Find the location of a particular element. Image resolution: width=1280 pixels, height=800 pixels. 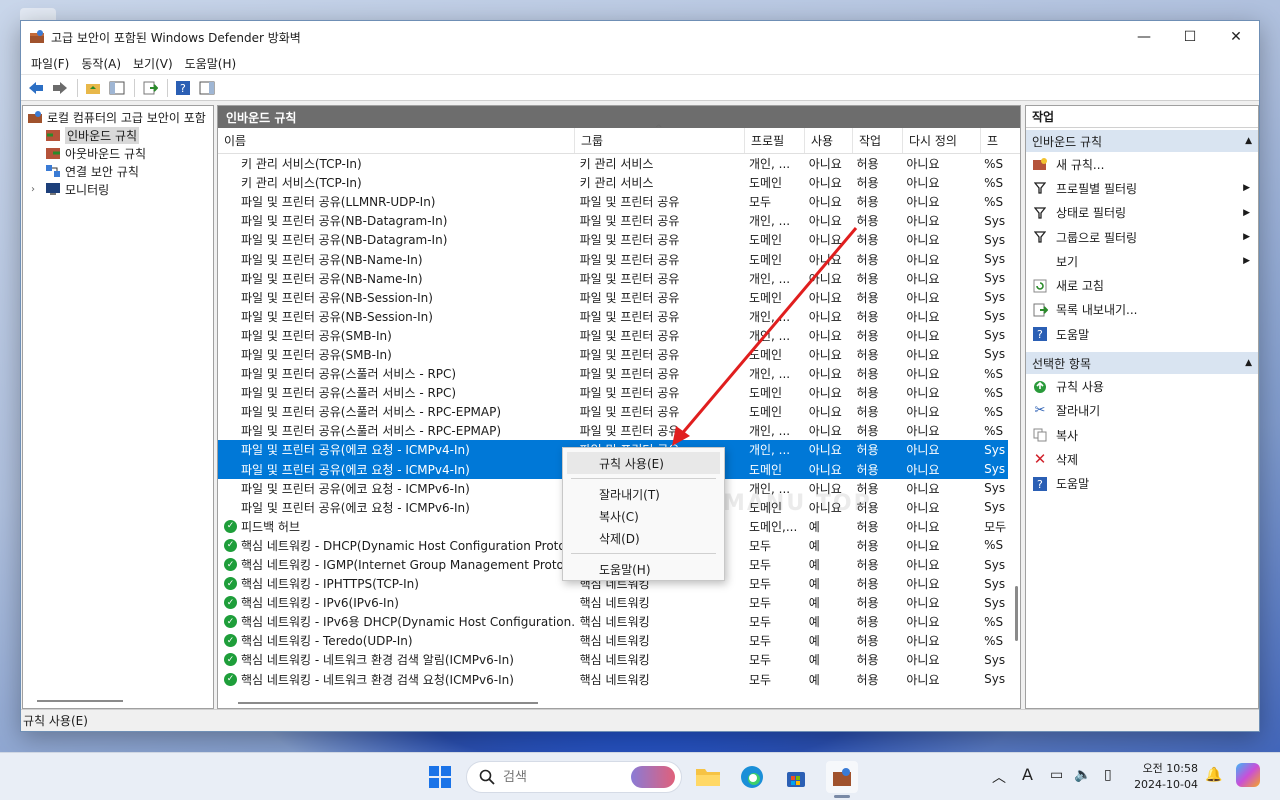

col-group: 그룹 ^ is located at coordinates (660, 138).